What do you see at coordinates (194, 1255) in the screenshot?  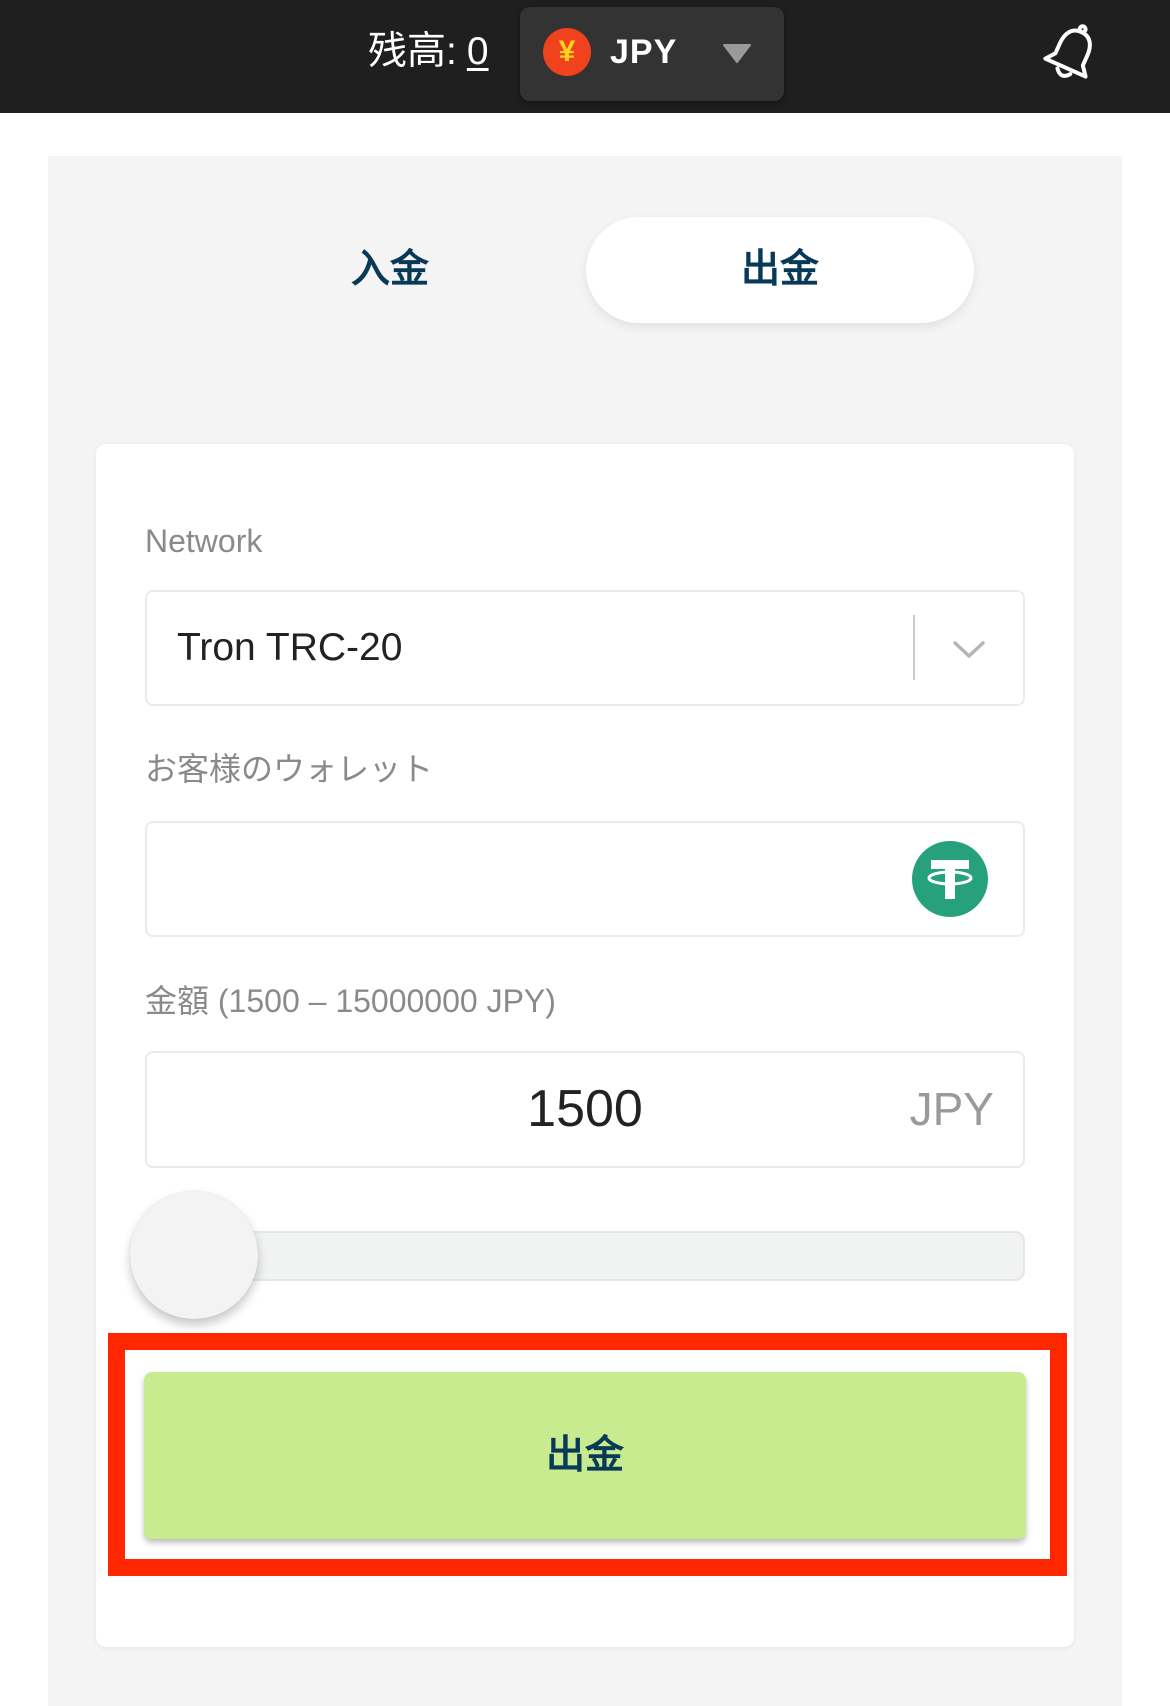 I see `amount-slider-thumb` at bounding box center [194, 1255].